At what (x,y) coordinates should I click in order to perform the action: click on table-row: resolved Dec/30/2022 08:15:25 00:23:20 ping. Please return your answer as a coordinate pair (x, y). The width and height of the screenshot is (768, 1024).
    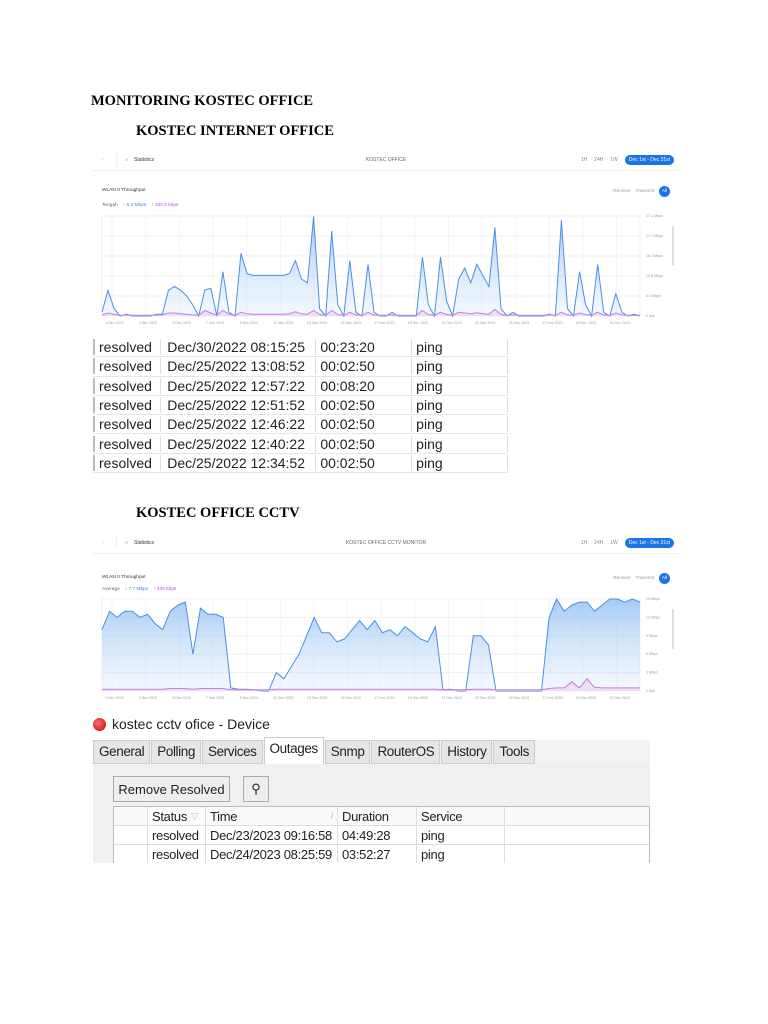
    Looking at the image, I should click on (301, 348).